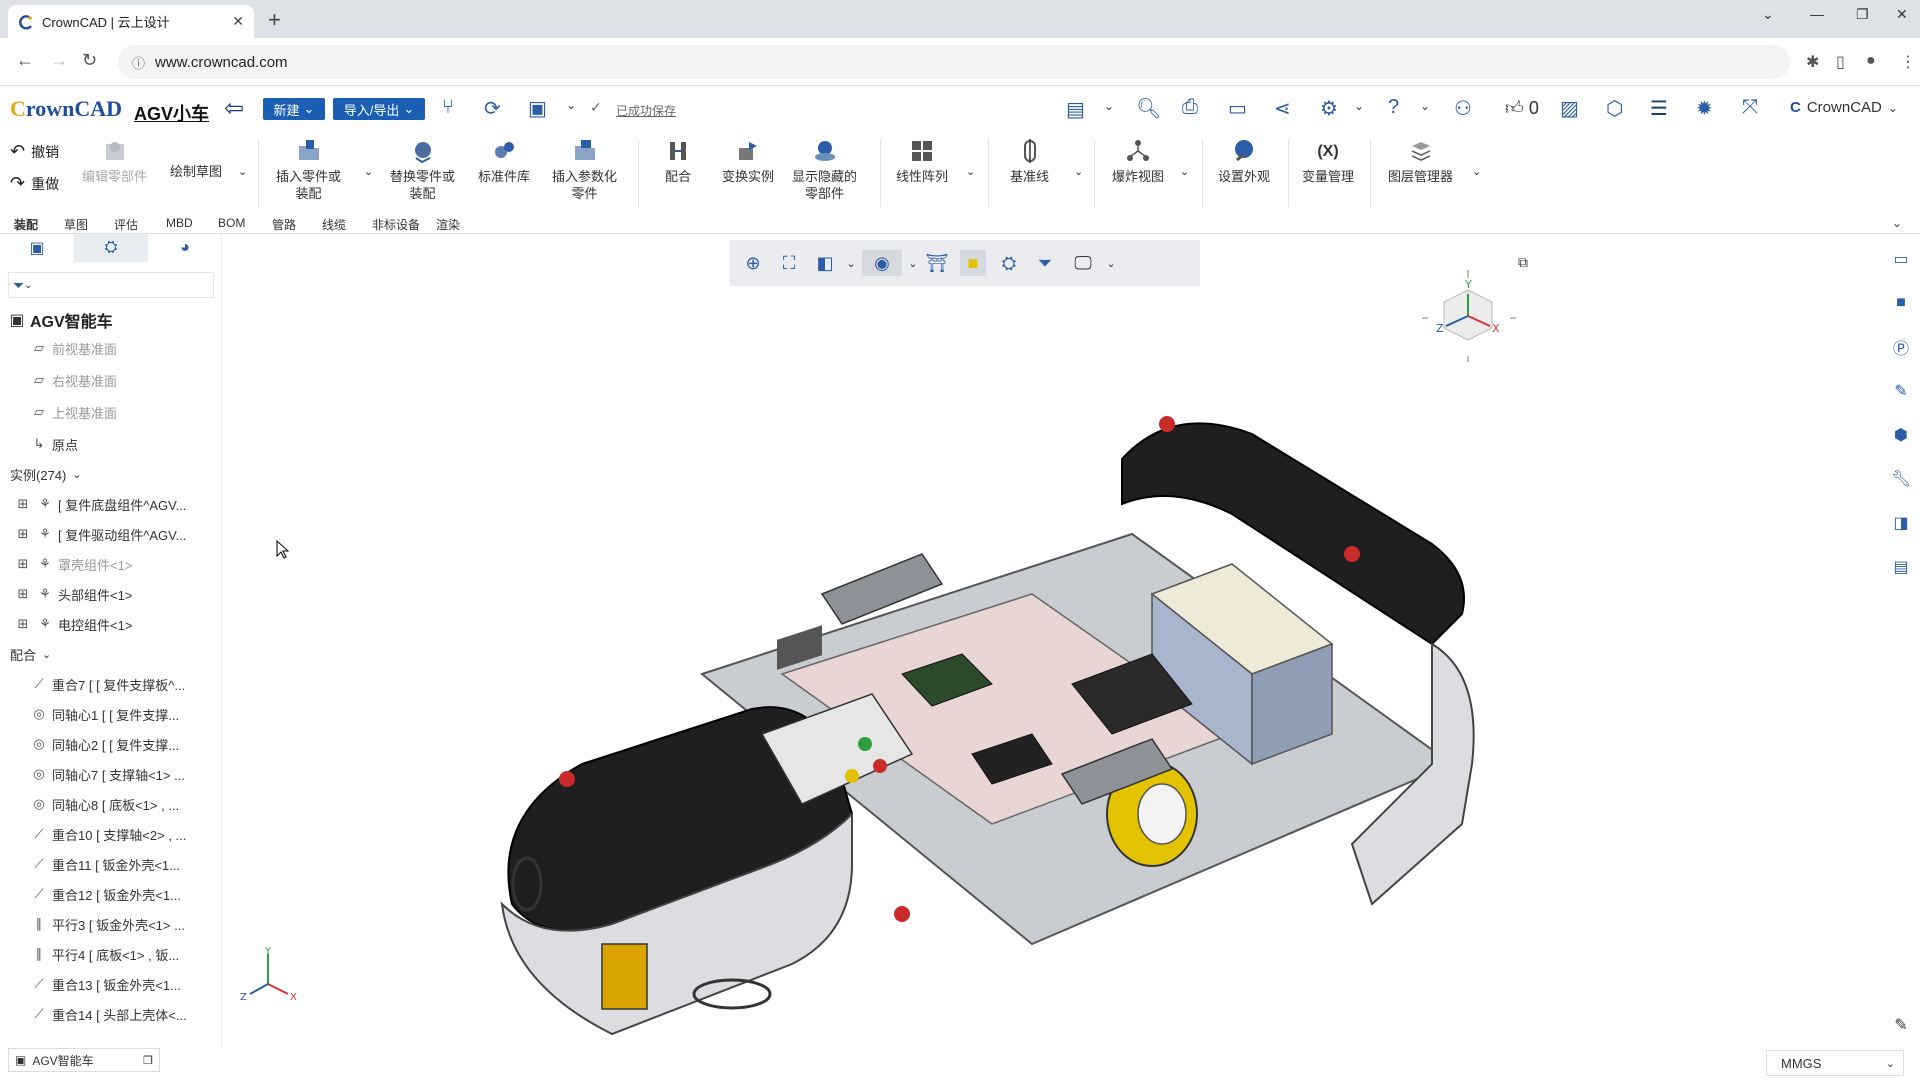  Describe the element at coordinates (422, 169) in the screenshot. I see `replace-part-button: 替换零件或 装配` at that location.